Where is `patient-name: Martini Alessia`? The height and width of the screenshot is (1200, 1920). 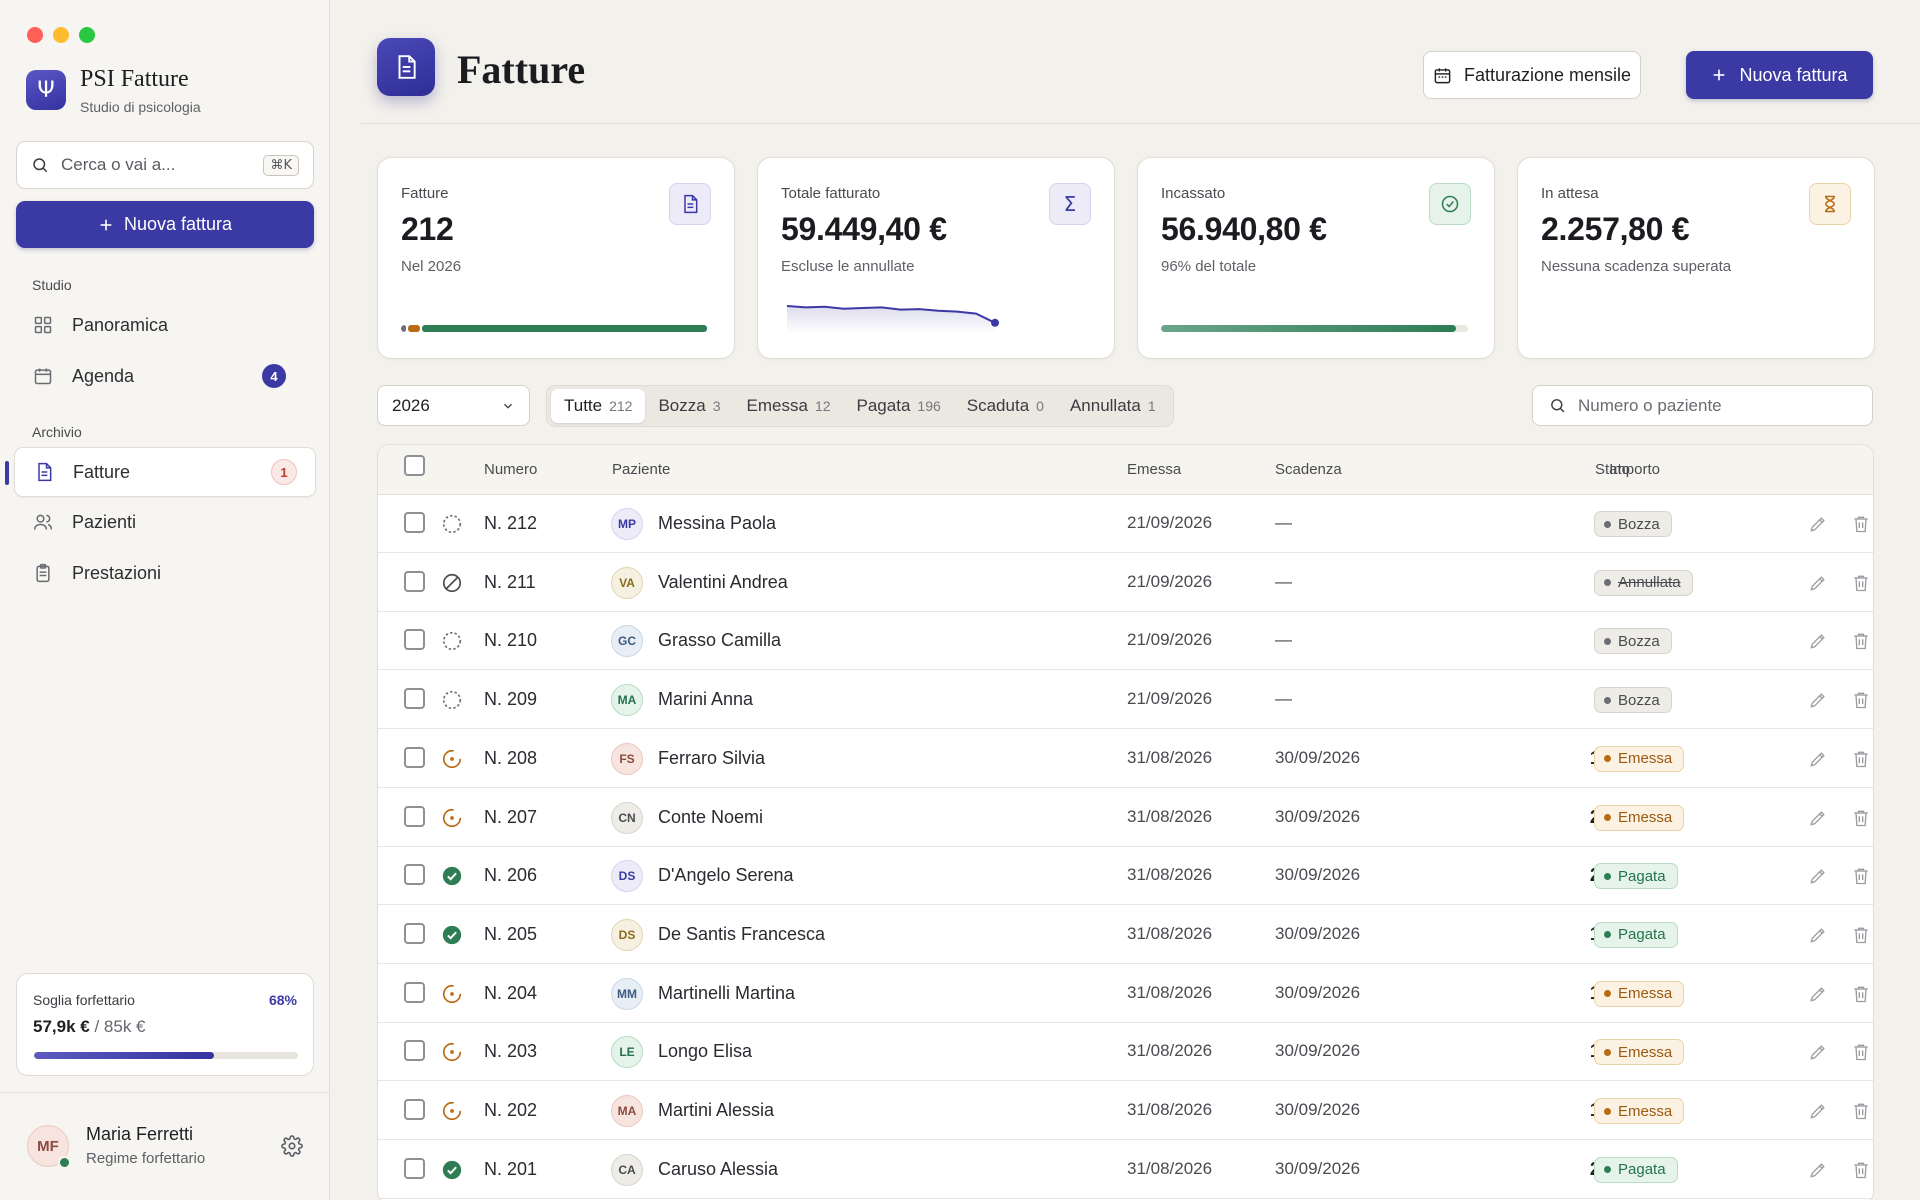 patient-name: Martini Alessia is located at coordinates (716, 1110).